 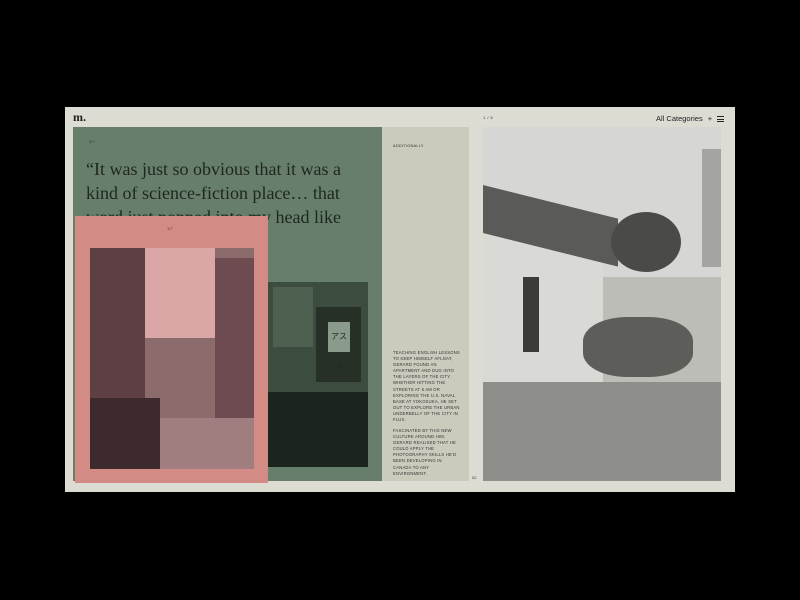 What do you see at coordinates (474, 477) in the screenshot?
I see `page-number: 02` at bounding box center [474, 477].